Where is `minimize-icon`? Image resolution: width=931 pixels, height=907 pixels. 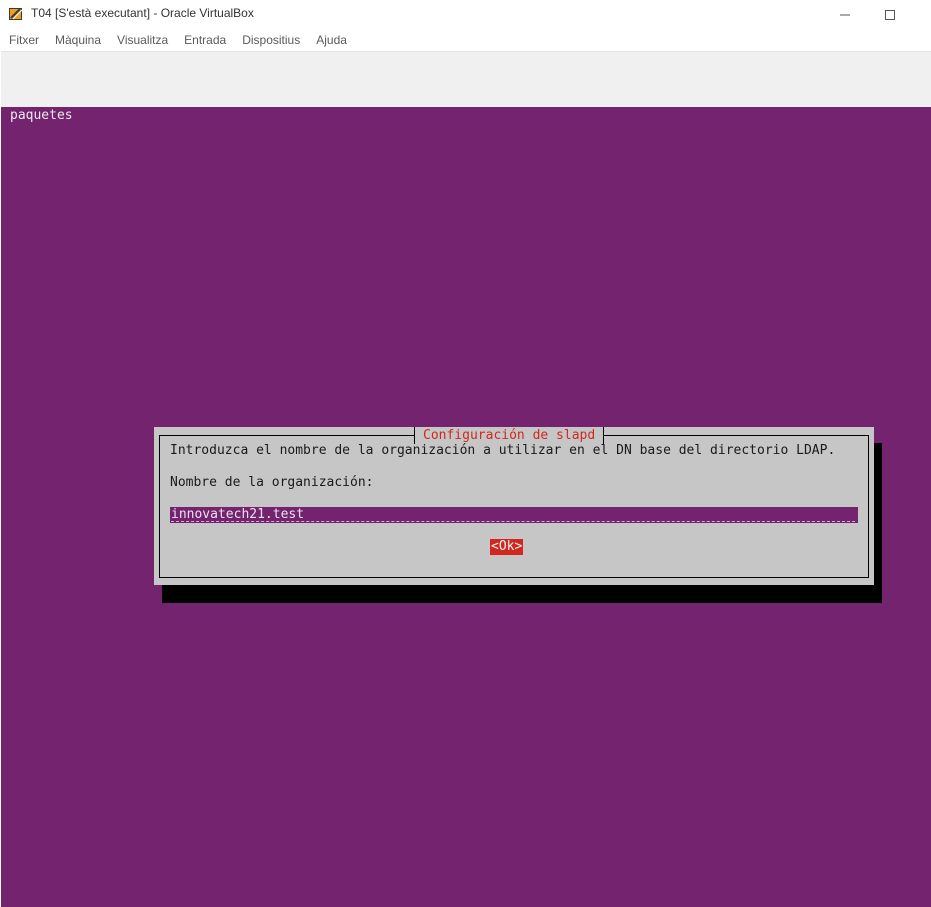 minimize-icon is located at coordinates (845, 14).